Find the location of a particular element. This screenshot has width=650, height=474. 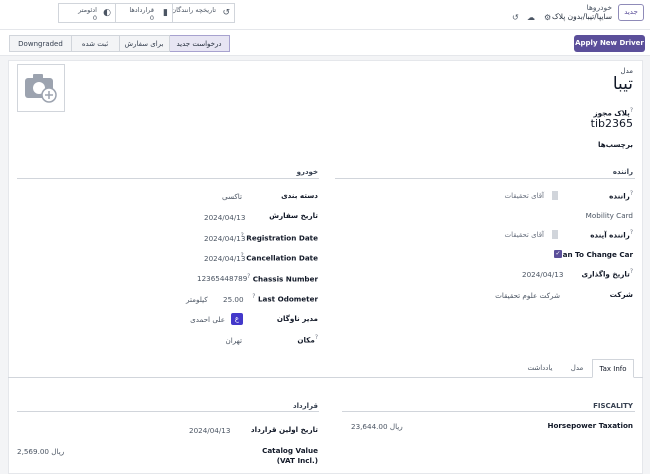

new-button: جدید is located at coordinates (631, 12).